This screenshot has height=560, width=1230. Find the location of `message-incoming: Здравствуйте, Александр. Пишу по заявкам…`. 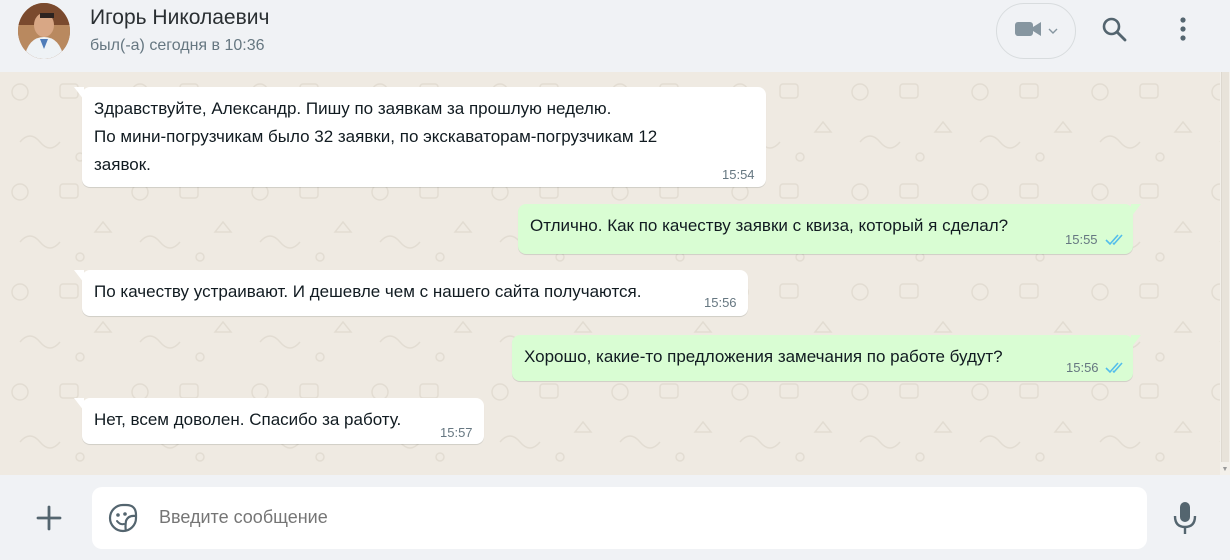

message-incoming: Здравствуйте, Александр. Пишу по заявкам… is located at coordinates (420, 137).